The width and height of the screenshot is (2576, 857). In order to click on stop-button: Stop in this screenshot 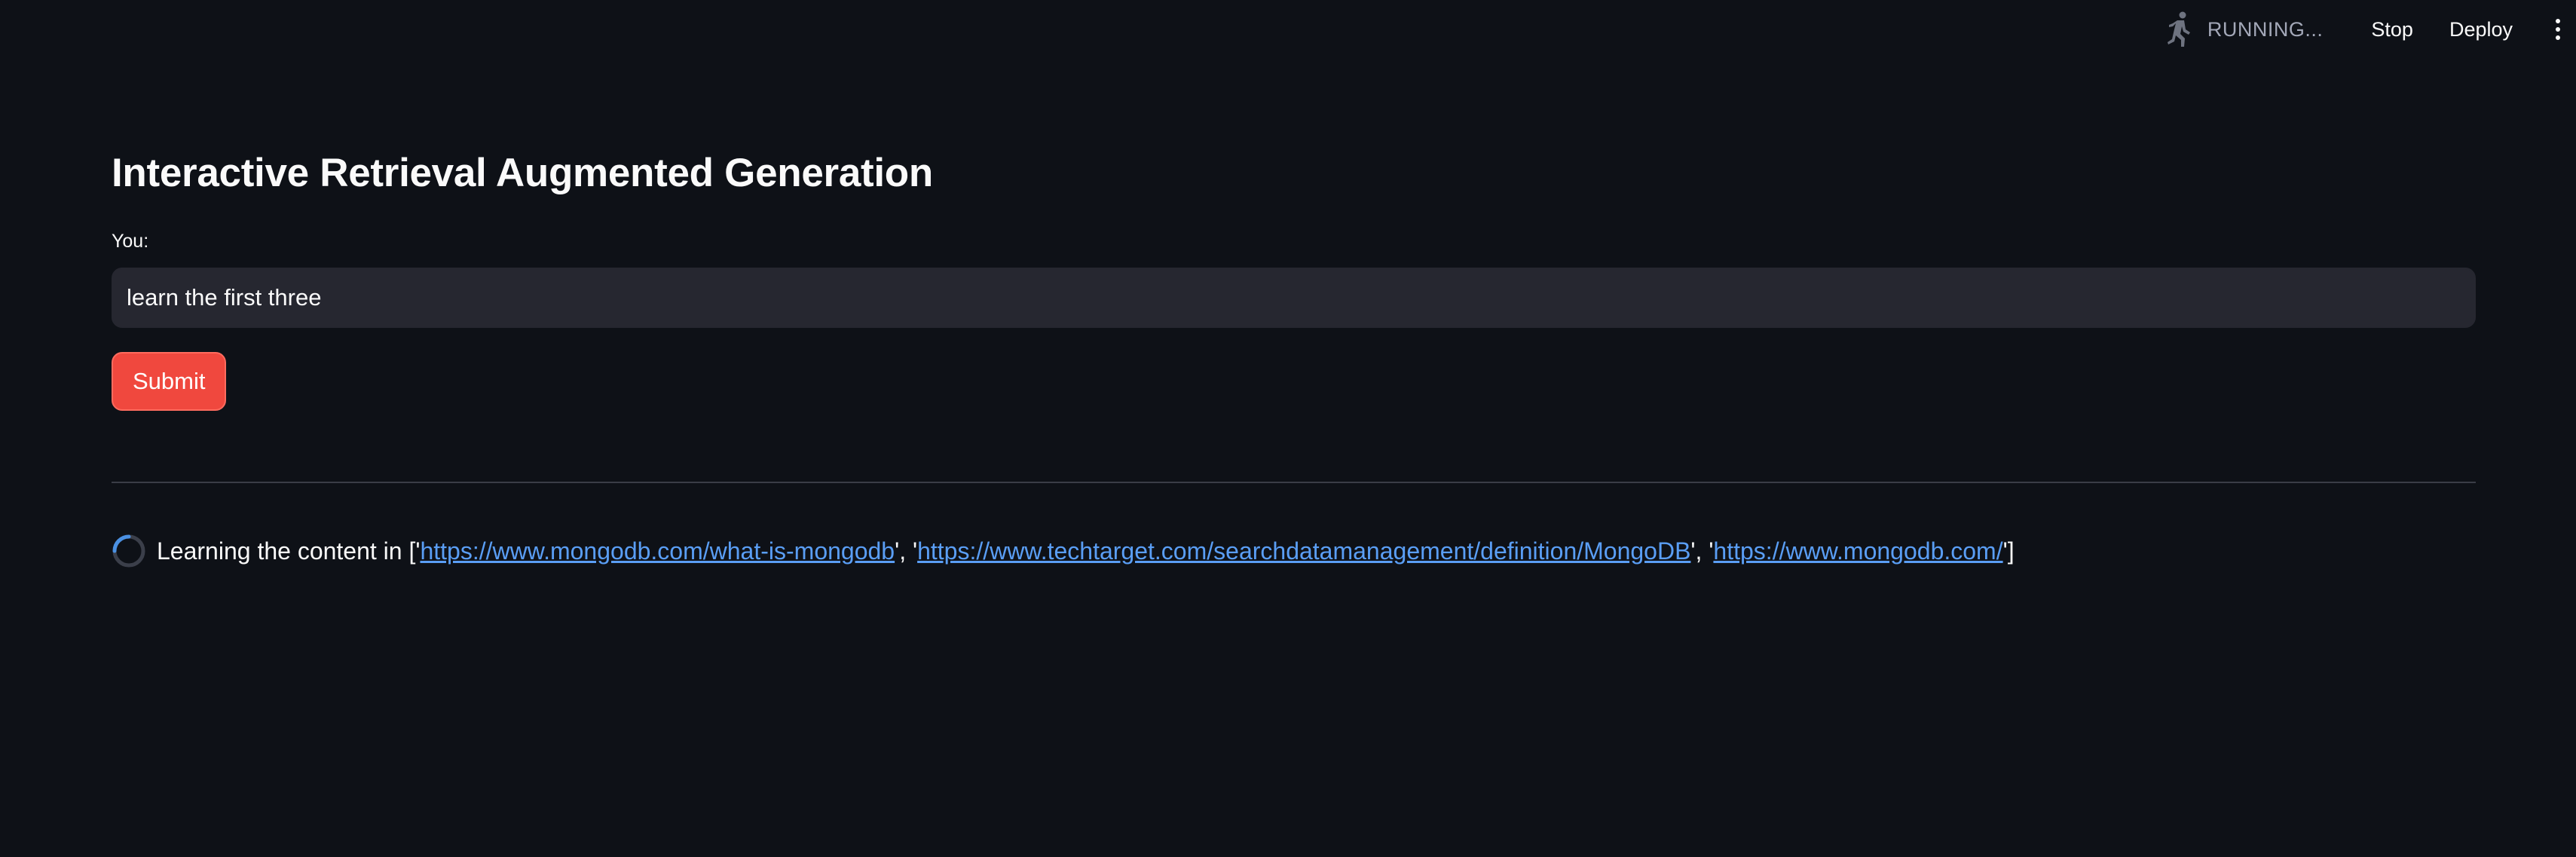, I will do `click(2392, 29)`.